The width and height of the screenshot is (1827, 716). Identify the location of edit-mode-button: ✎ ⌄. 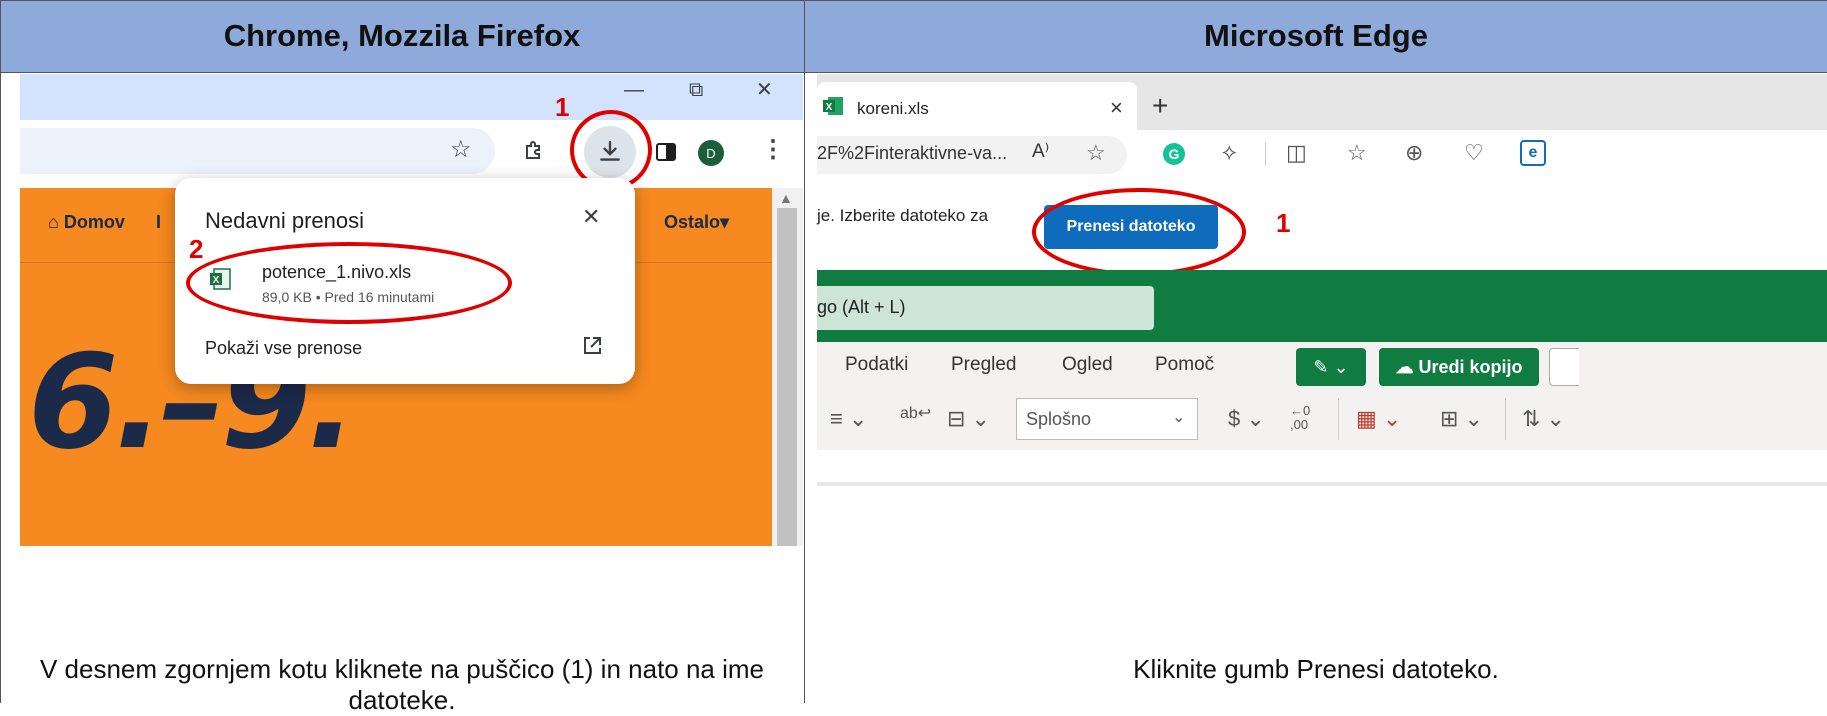
(1331, 367).